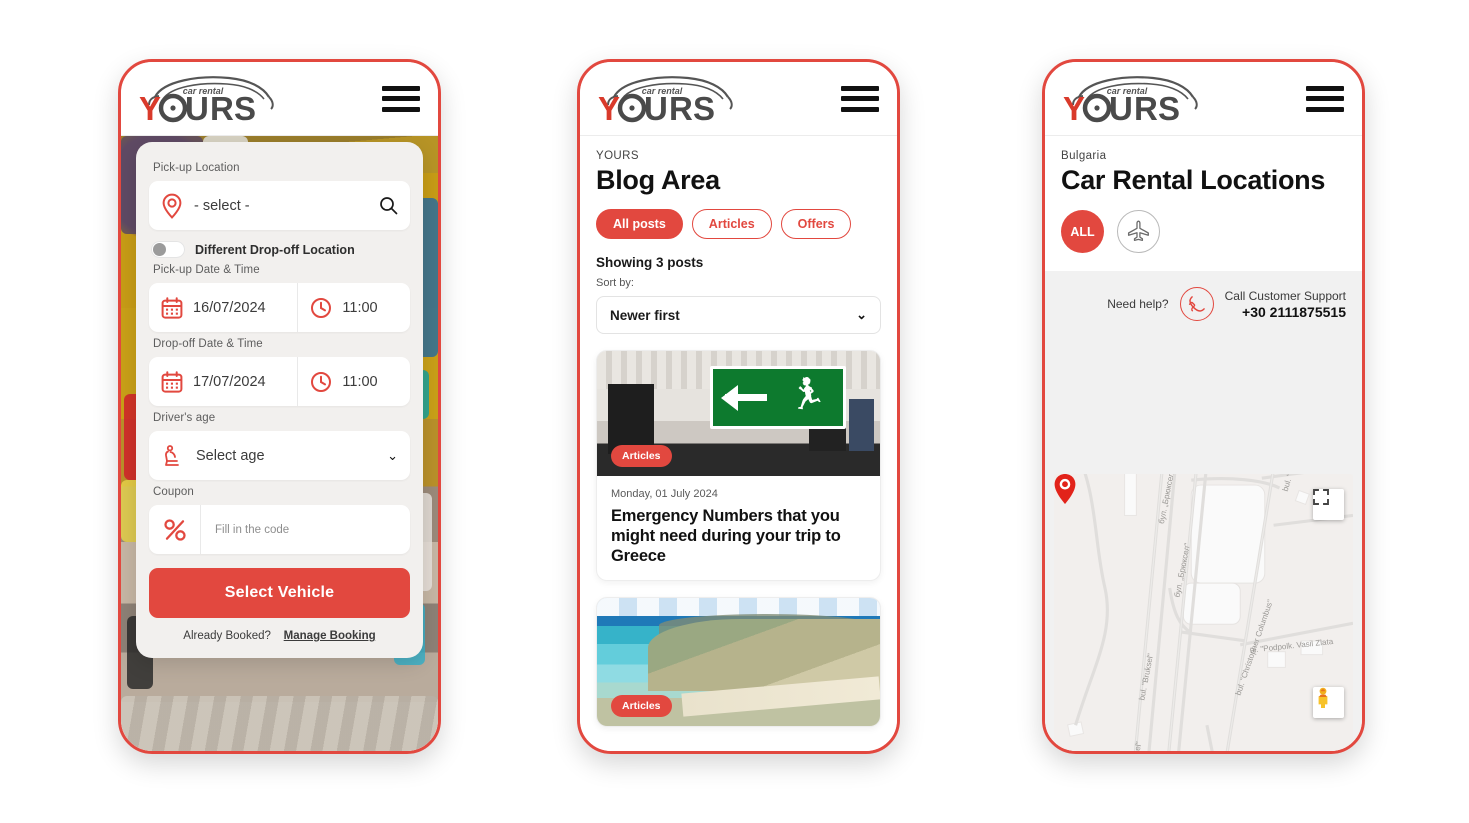 Image resolution: width=1469 pixels, height=823 pixels. I want to click on different-dropoff-toggle, so click(168, 249).